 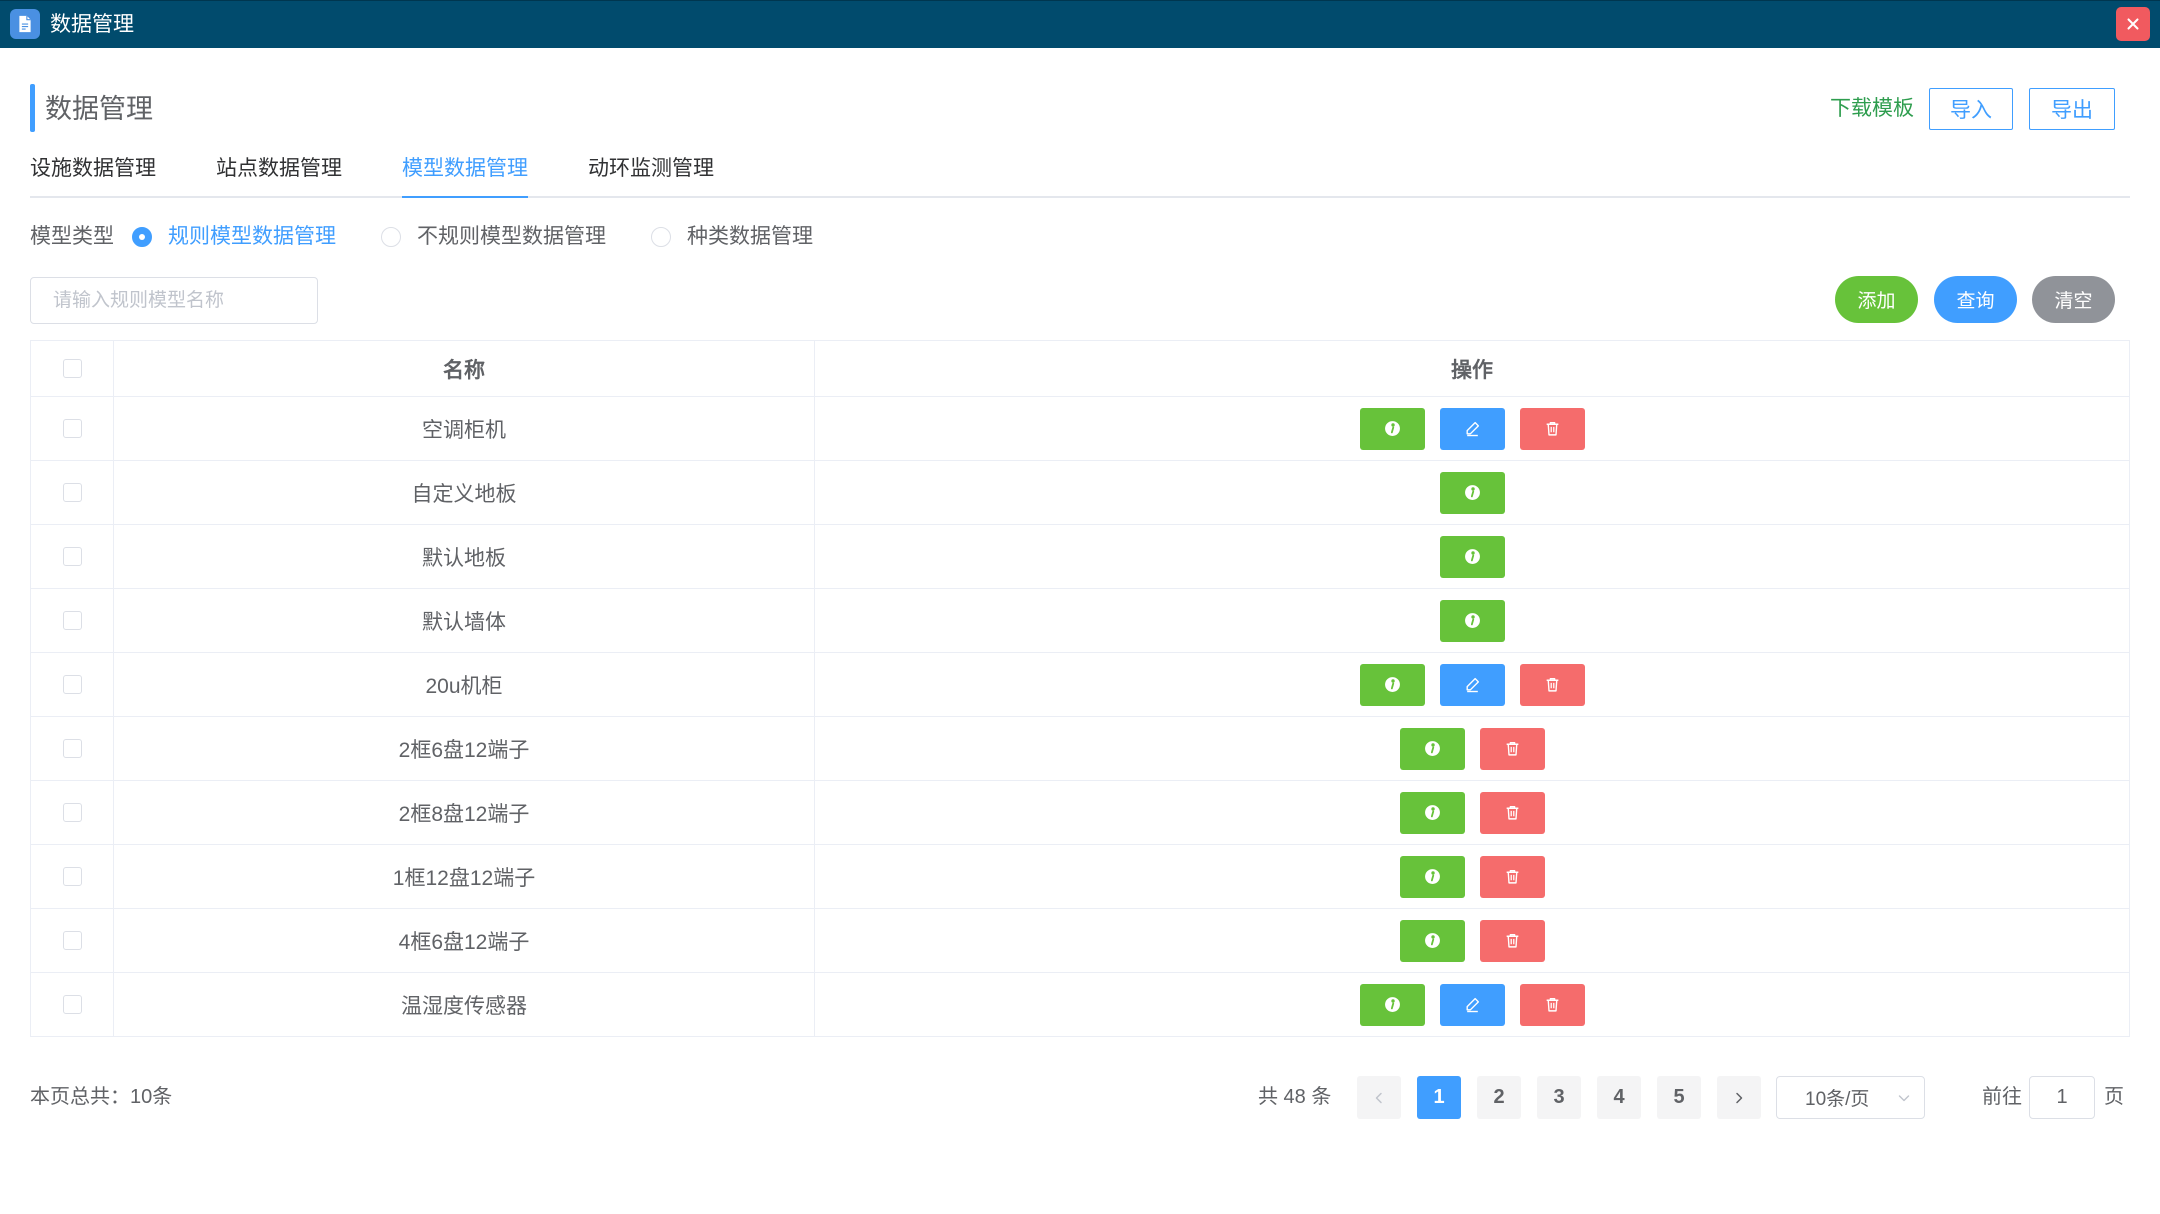 I want to click on row-name: 默认墙体, so click(x=464, y=620).